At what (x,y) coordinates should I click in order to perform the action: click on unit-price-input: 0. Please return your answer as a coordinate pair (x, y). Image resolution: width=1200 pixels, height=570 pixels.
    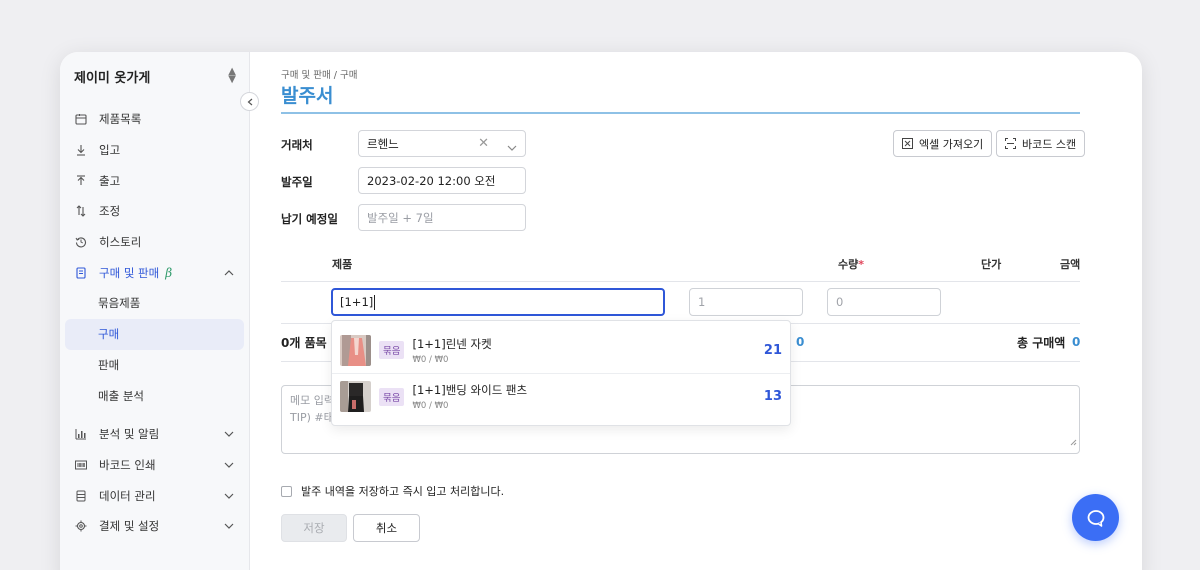
    Looking at the image, I should click on (884, 302).